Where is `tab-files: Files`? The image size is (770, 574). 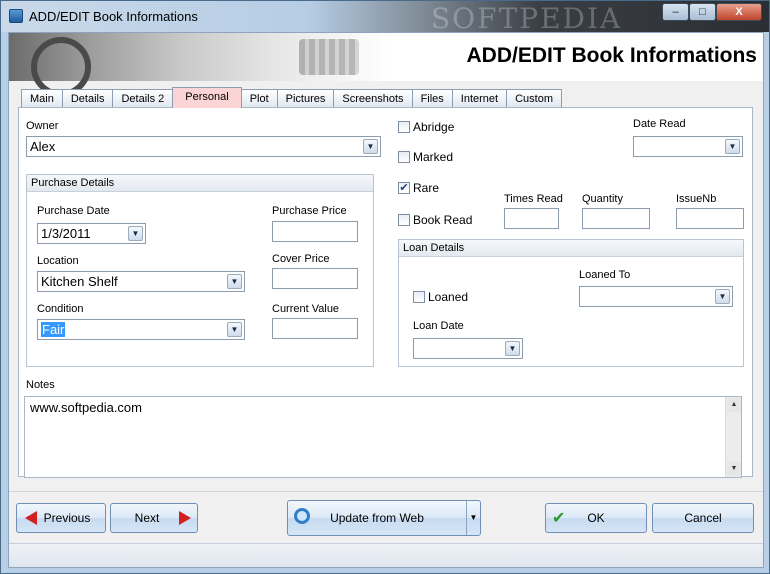
tab-files: Files is located at coordinates (432, 98).